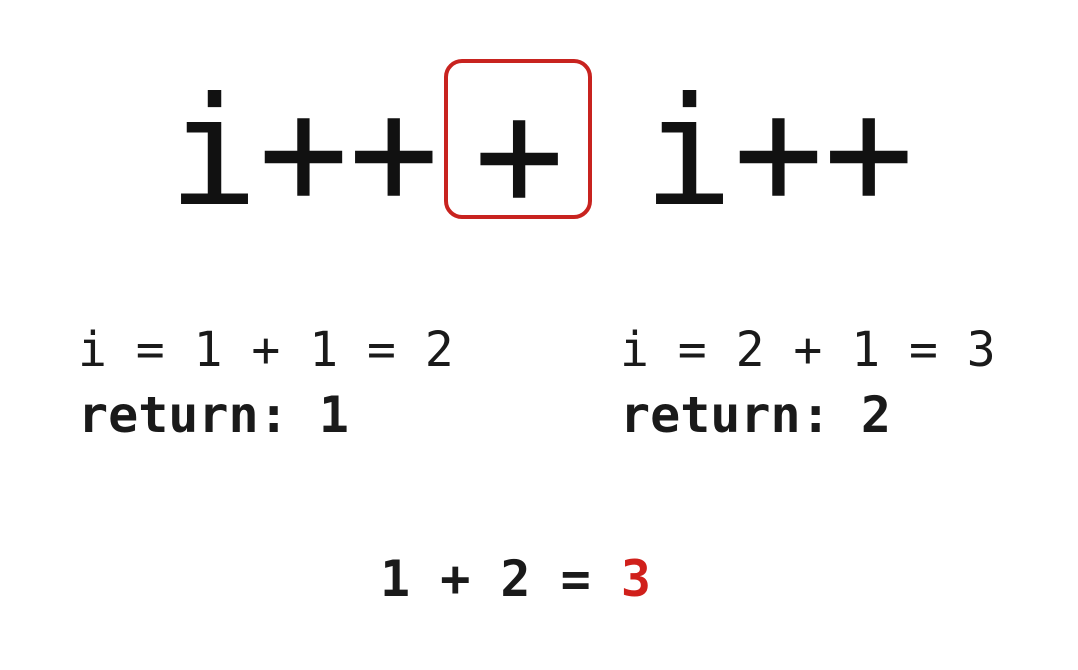 The width and height of the screenshot is (1078, 670). I want to click on expression-left-operand: i++, so click(303, 153).